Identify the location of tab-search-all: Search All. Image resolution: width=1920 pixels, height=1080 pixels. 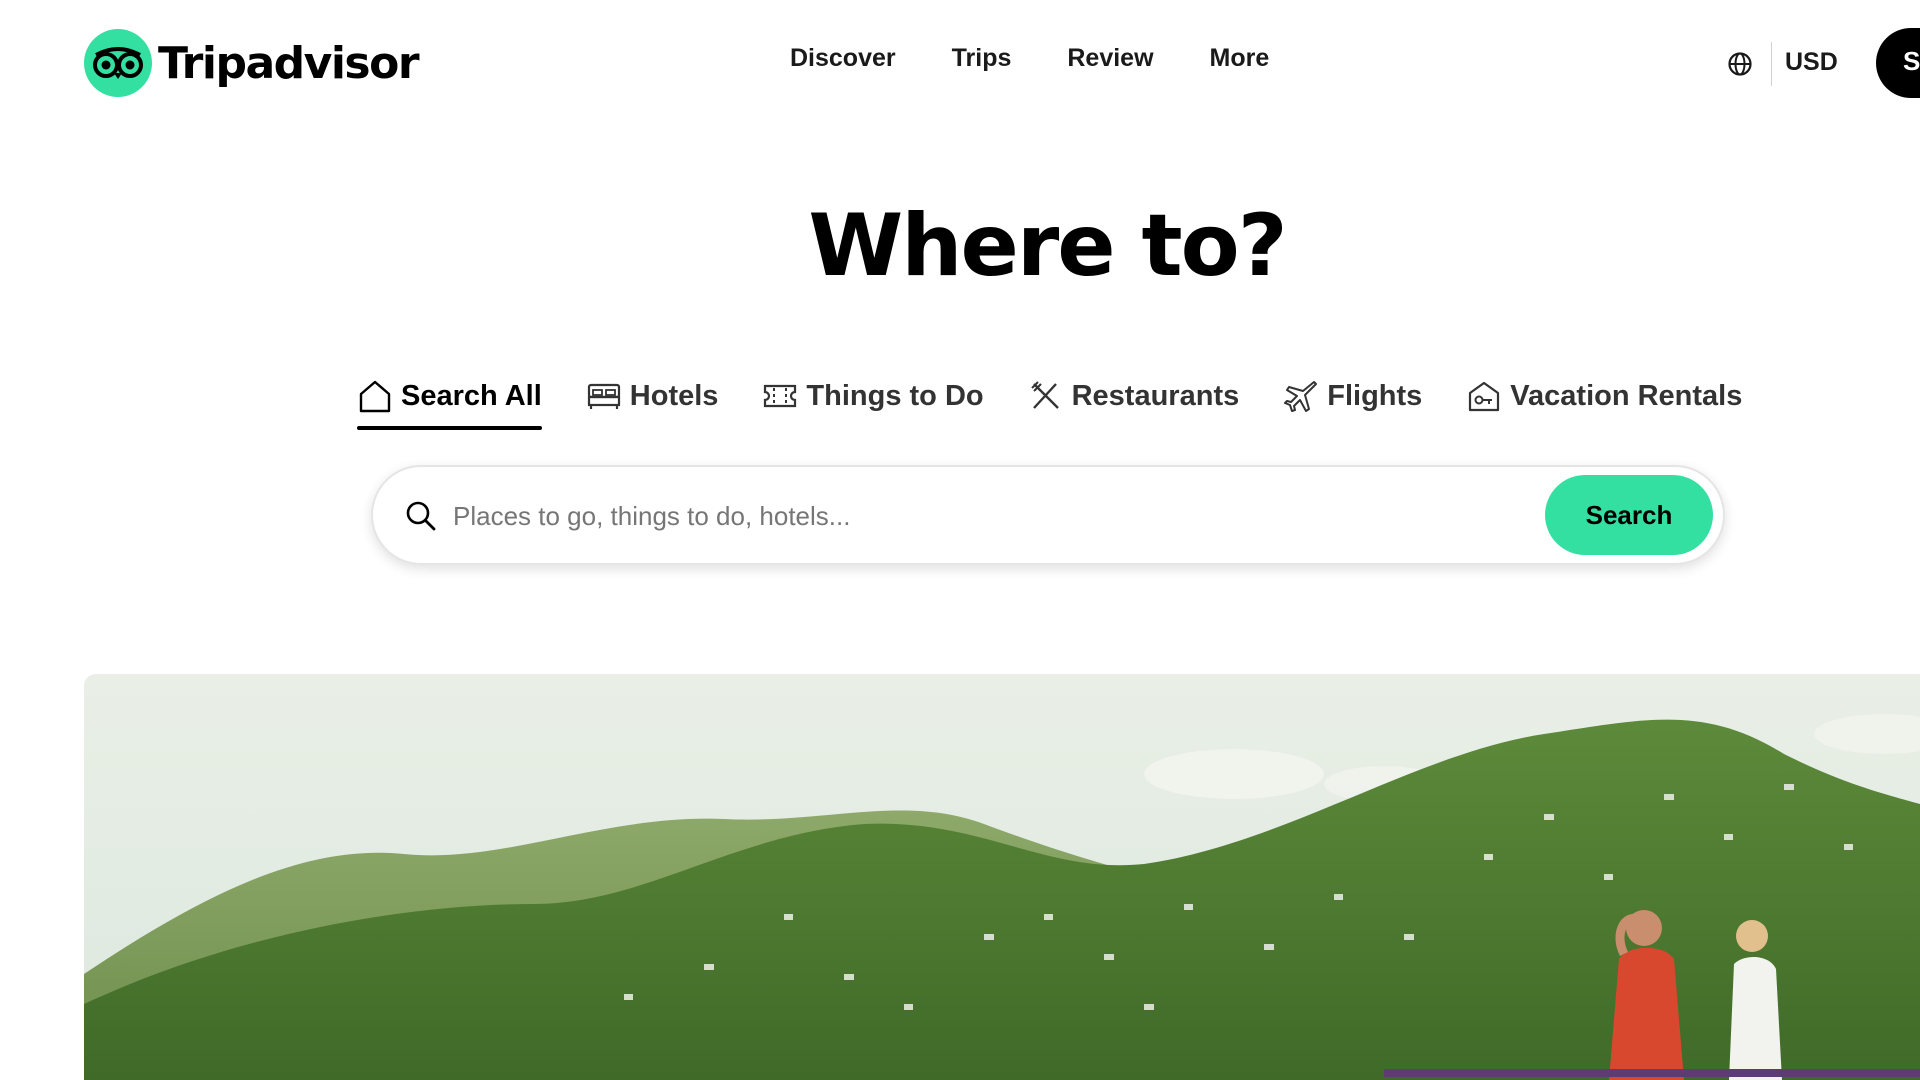
(449, 400).